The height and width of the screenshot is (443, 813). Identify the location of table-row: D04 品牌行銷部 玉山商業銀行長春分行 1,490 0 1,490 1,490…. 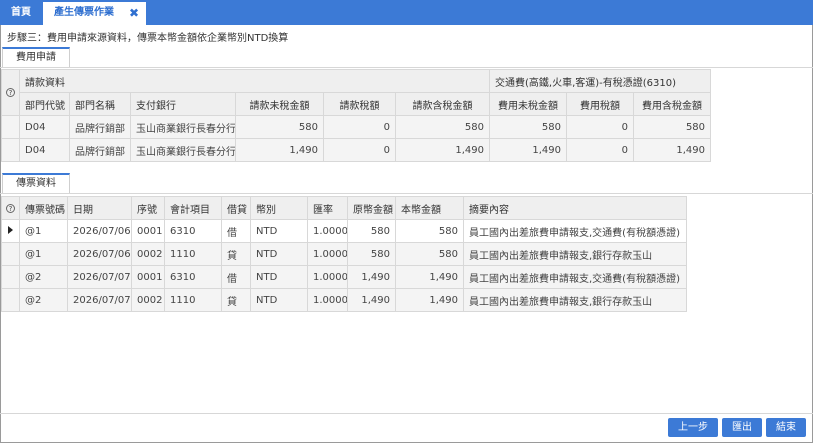
(356, 150).